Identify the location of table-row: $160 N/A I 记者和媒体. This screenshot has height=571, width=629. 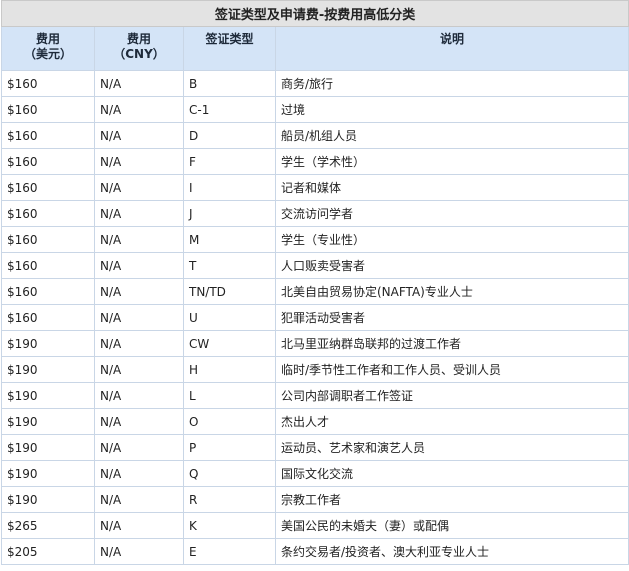
(315, 187).